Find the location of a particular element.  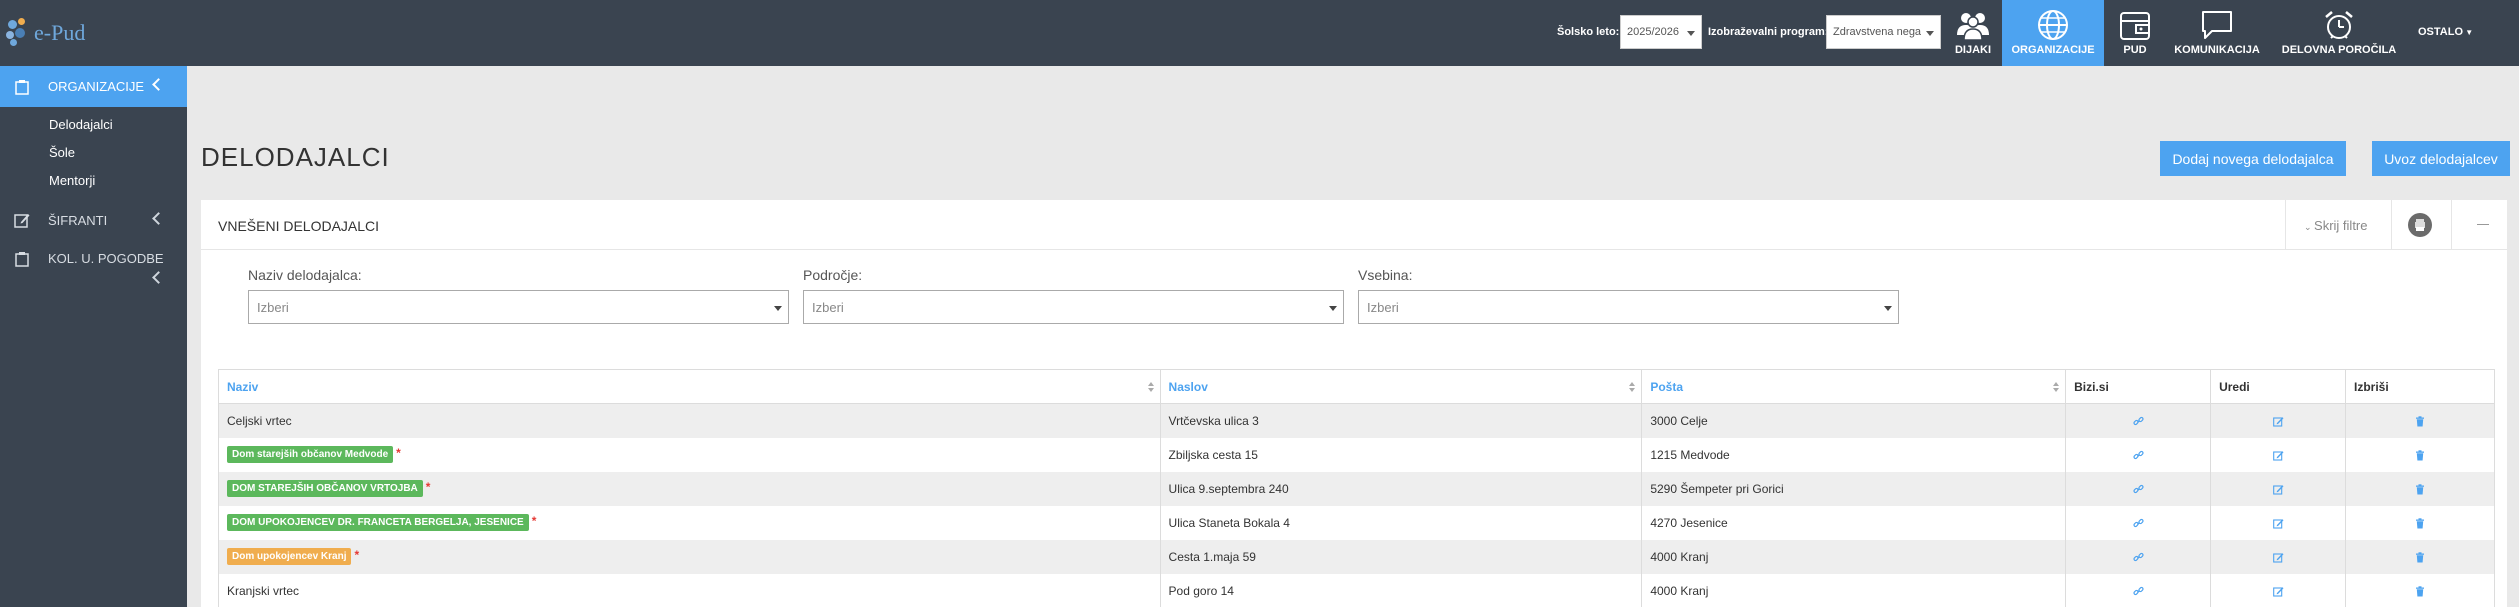

sidebar-item-kol-pogodbe: KOL. U. POGODBE is located at coordinates (93, 267).